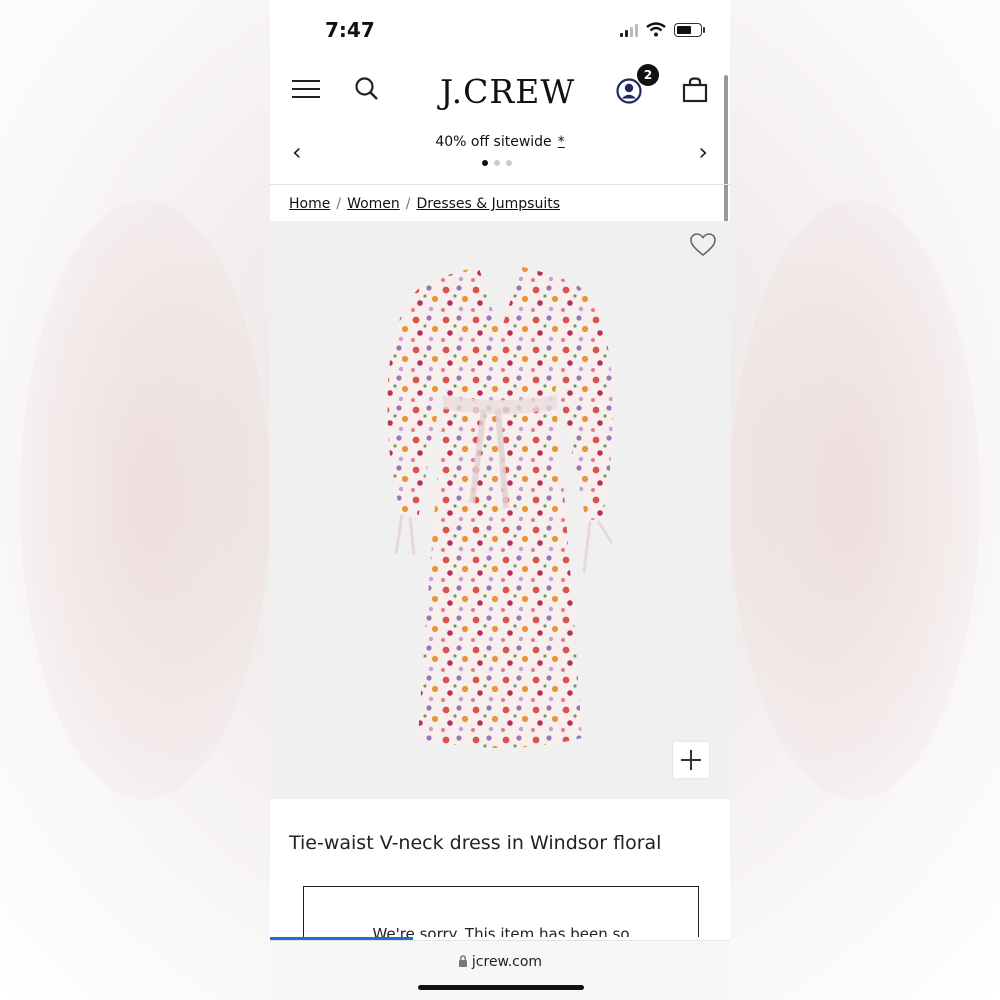  Describe the element at coordinates (703, 152) in the screenshot. I see `chevron-right-icon: ›` at that location.